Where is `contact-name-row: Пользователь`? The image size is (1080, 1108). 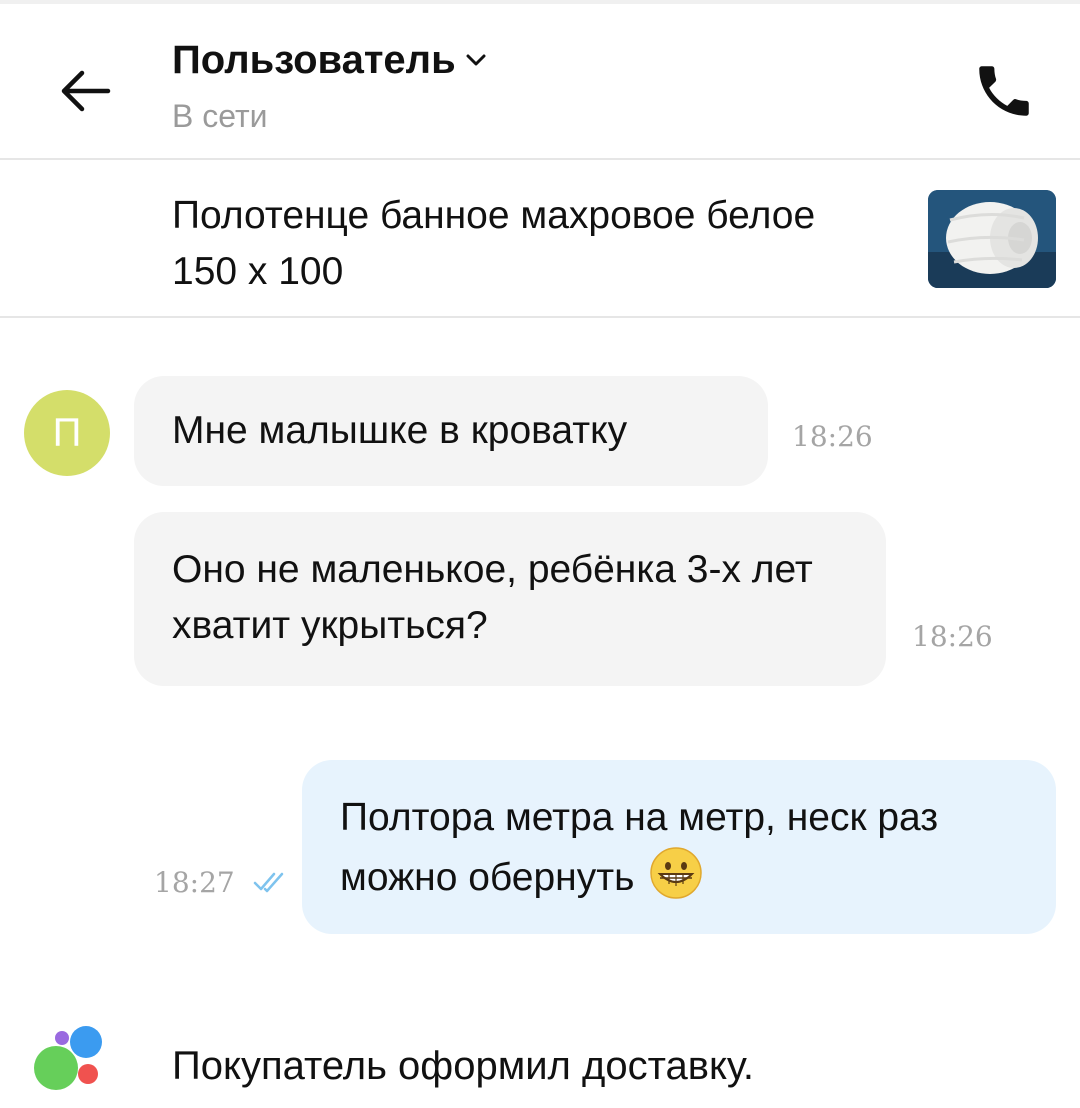
contact-name-row: Пользователь is located at coordinates (329, 60).